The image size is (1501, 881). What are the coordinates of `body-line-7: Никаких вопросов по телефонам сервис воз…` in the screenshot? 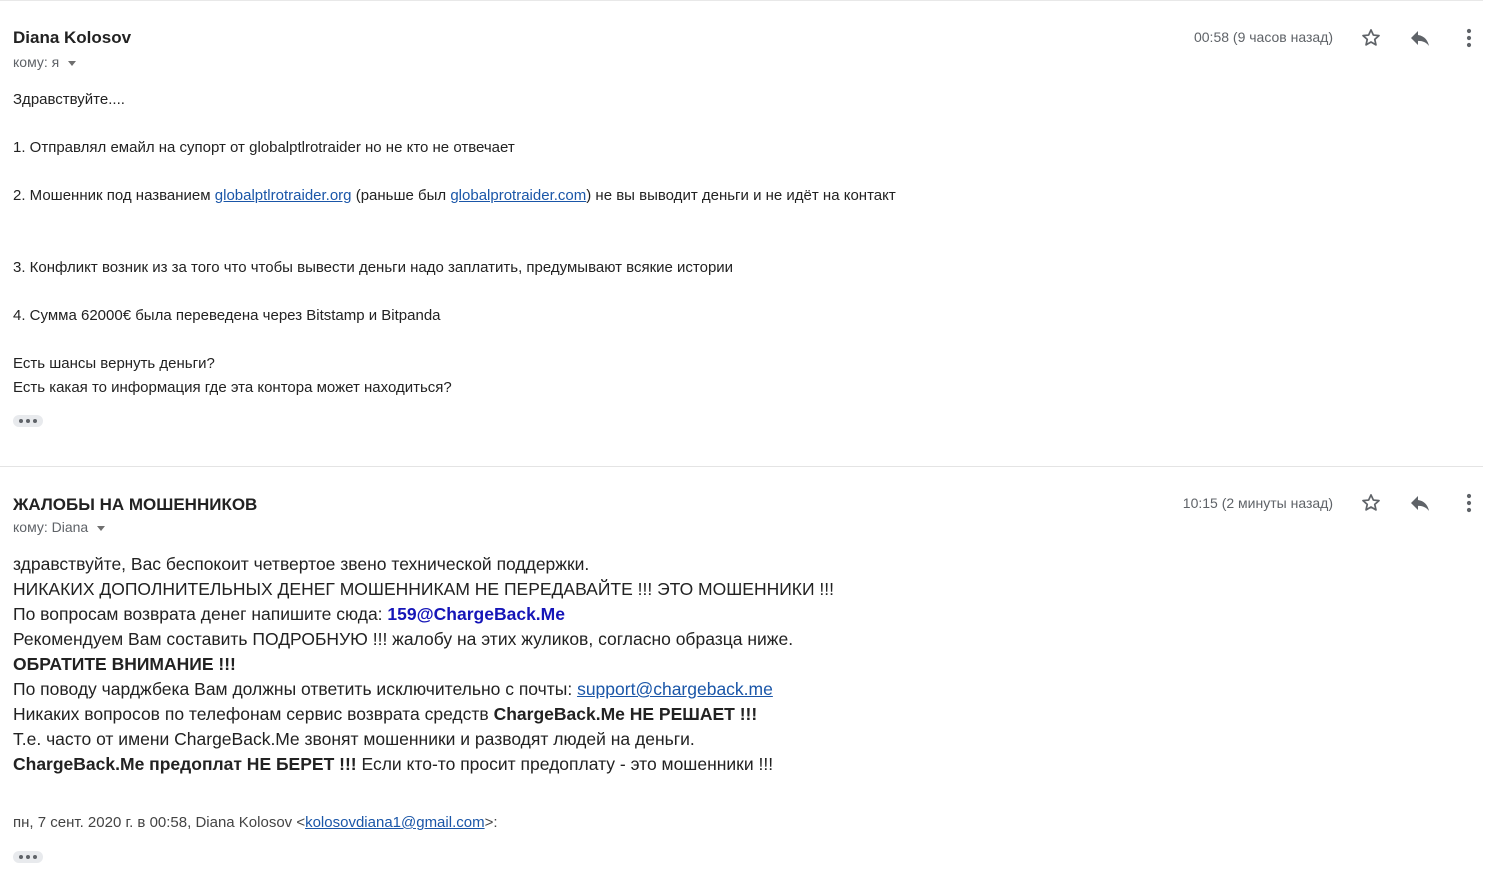 It's located at (385, 714).